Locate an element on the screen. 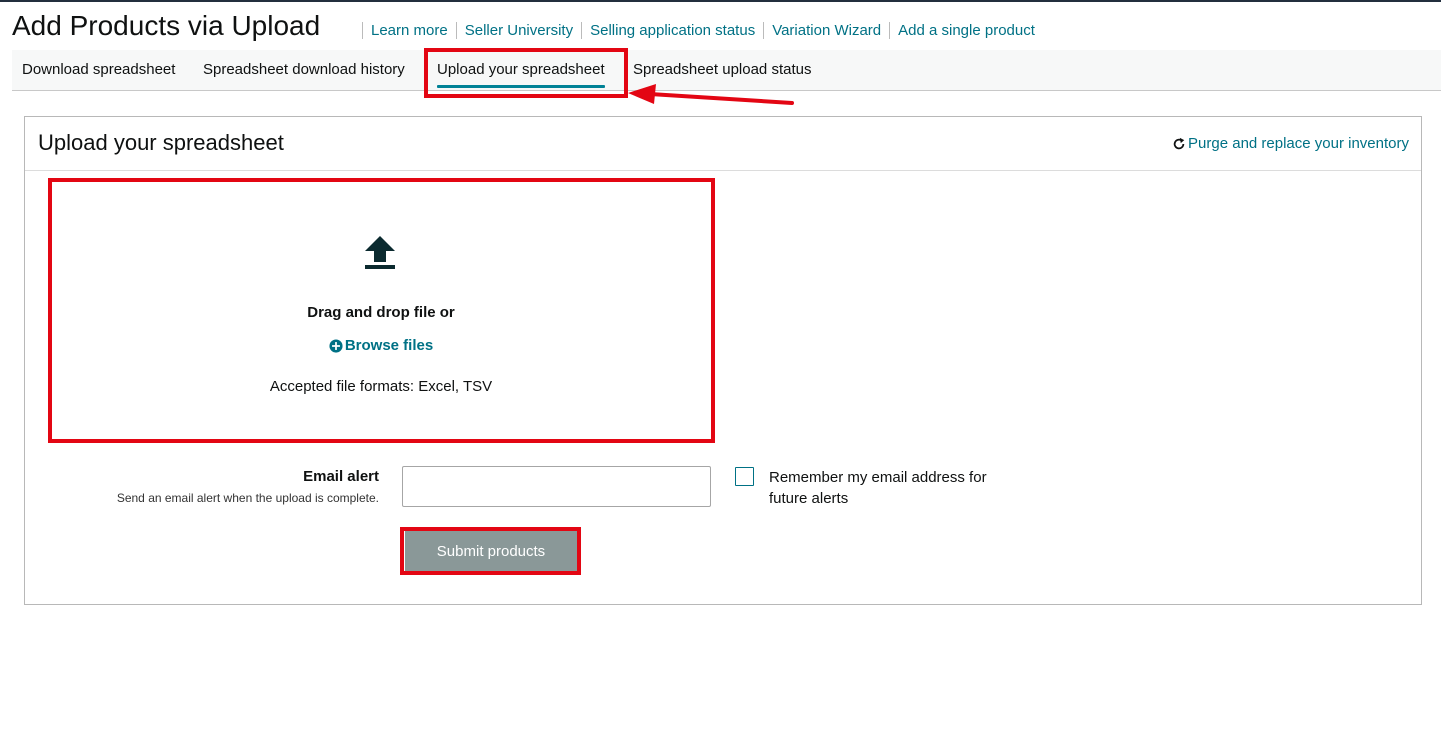 This screenshot has height=740, width=1441. purge-replace-label: Purge and replace your inventory is located at coordinates (1298, 143).